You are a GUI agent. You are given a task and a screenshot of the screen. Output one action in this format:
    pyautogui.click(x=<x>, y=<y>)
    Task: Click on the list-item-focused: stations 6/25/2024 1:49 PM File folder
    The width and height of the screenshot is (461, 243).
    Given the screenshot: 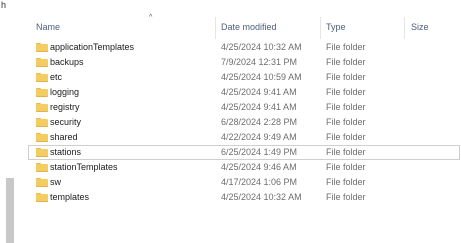 What is the action you would take?
    pyautogui.click(x=244, y=152)
    